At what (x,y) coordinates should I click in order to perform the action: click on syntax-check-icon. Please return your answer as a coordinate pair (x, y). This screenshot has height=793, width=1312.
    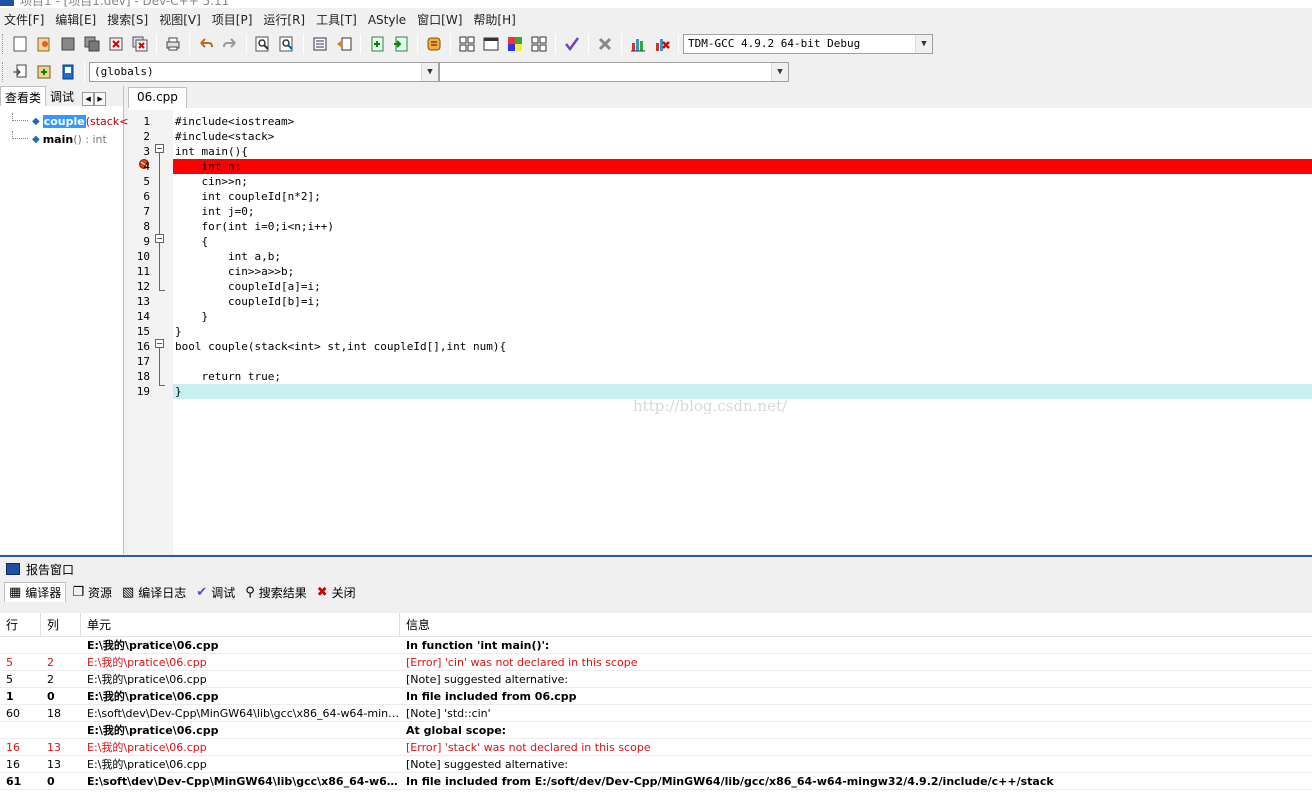
    Looking at the image, I should click on (572, 44).